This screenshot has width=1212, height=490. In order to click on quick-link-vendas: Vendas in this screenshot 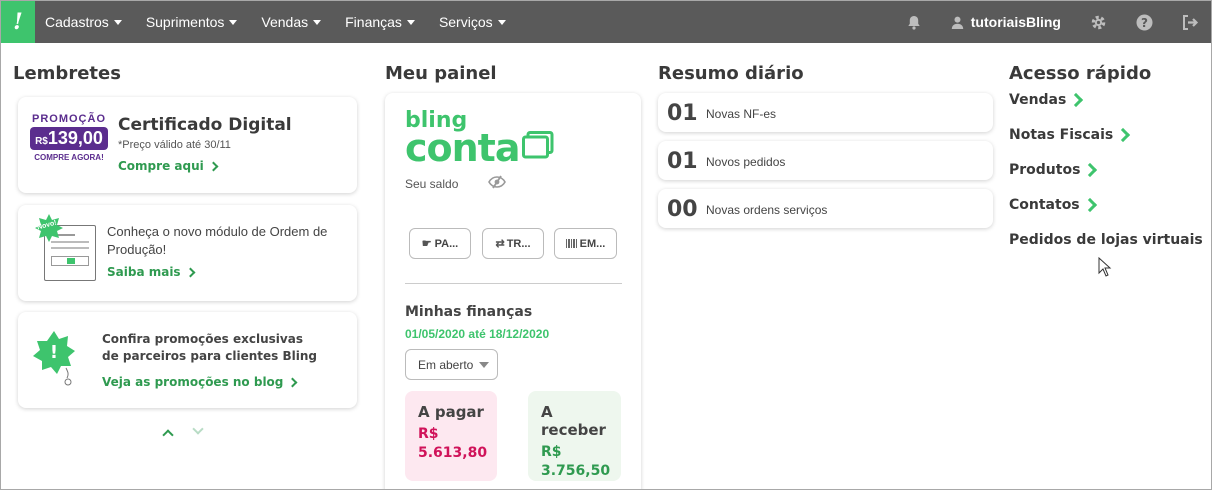, I will do `click(1046, 100)`.